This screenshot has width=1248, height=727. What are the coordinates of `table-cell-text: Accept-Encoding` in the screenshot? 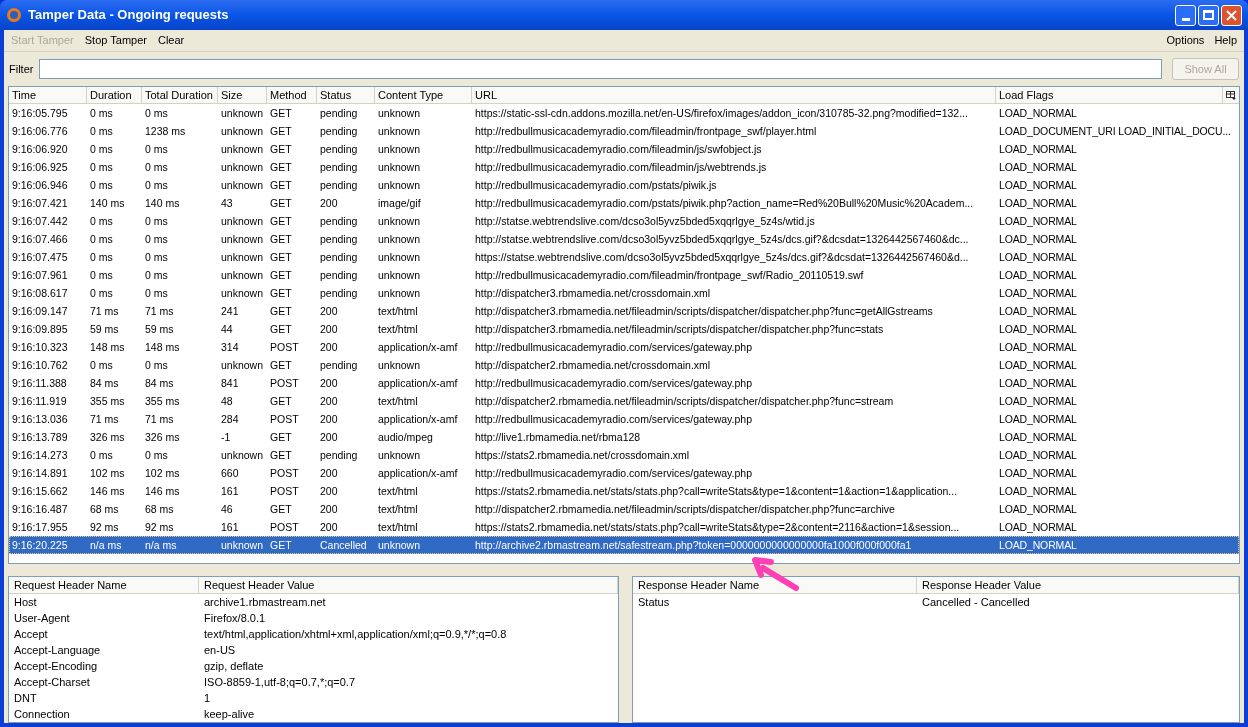 It's located at (56, 666).